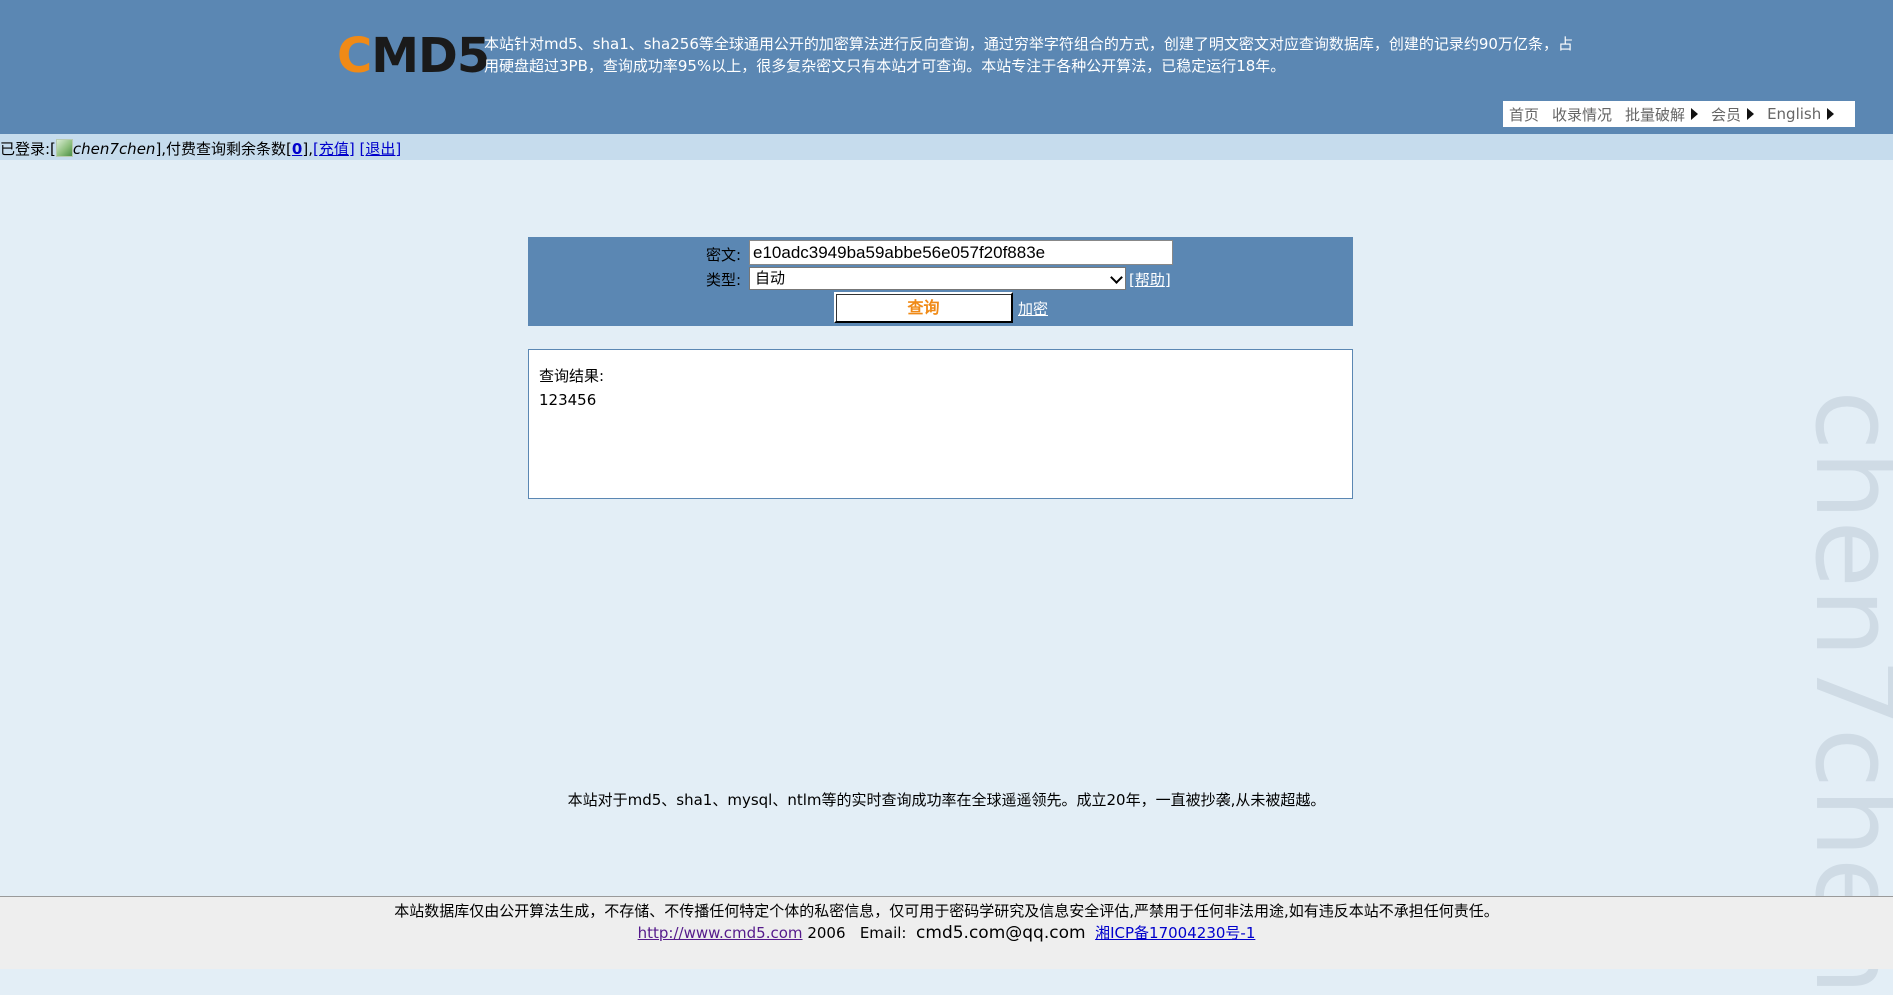  What do you see at coordinates (1033, 308) in the screenshot?
I see `encrypt-link: 加密` at bounding box center [1033, 308].